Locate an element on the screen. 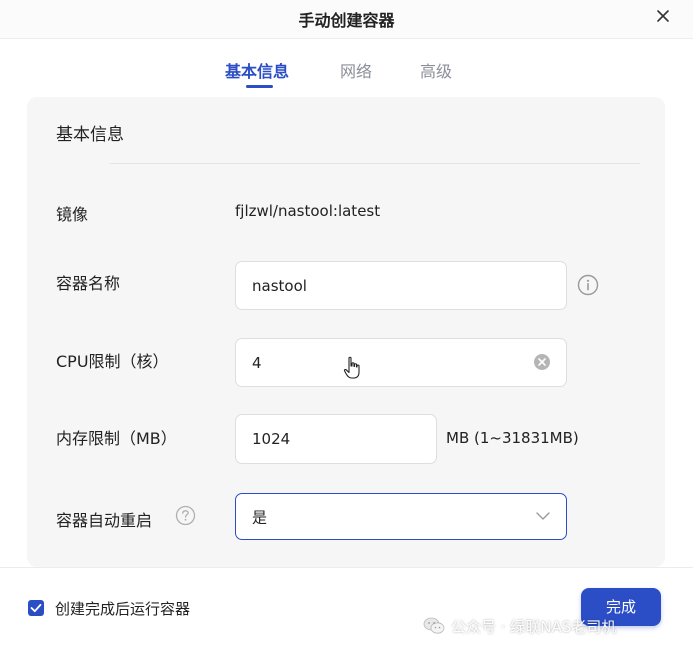  dialog-header: 手动创建容器 is located at coordinates (346, 19).